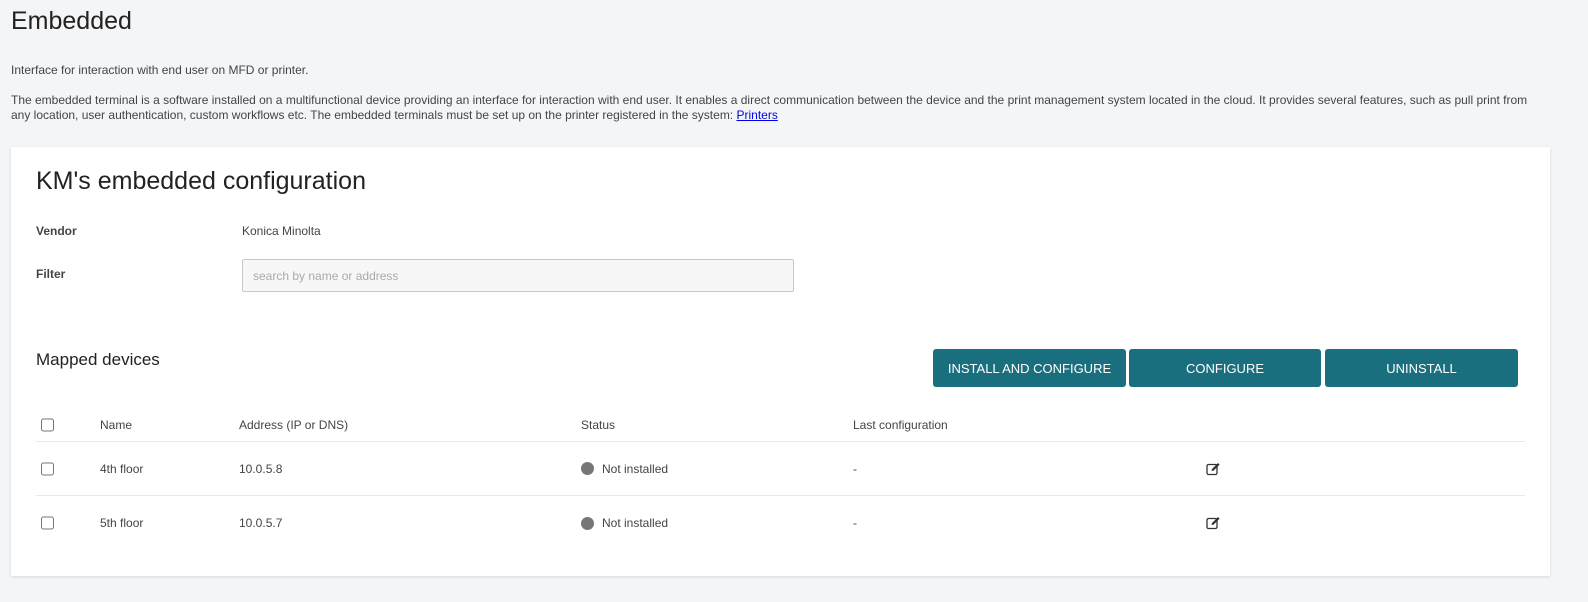  I want to click on uninstall-button: UNINSTALL, so click(1421, 368).